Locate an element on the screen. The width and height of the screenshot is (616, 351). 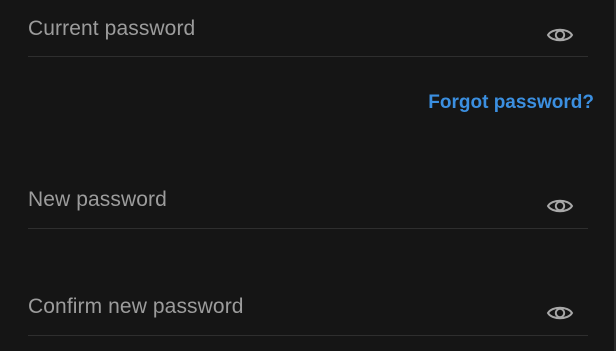
current-password-field: Current password is located at coordinates (308, 34).